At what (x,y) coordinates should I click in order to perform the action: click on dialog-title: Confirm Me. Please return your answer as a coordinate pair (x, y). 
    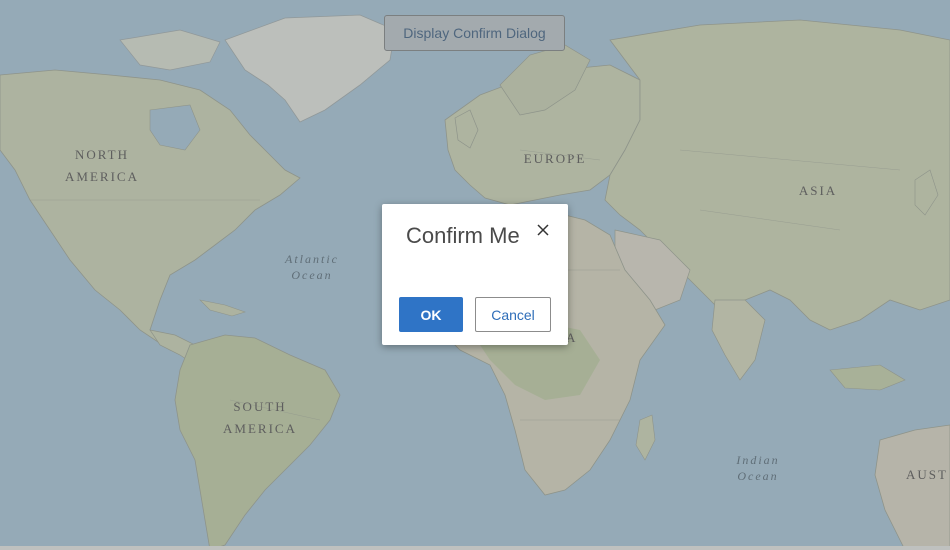
    Looking at the image, I should click on (463, 235).